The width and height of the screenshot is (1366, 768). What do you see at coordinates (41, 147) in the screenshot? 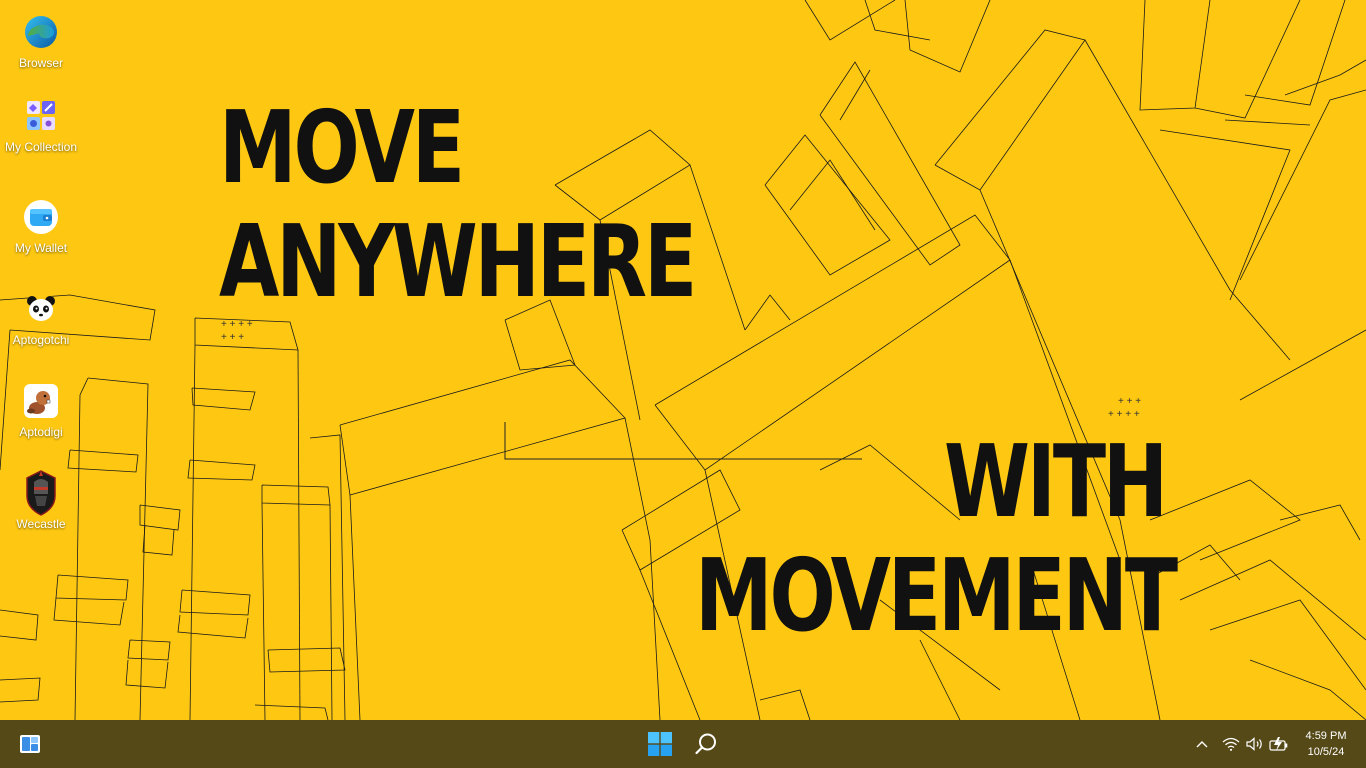
I see `desktop-icon-label: My Collection` at bounding box center [41, 147].